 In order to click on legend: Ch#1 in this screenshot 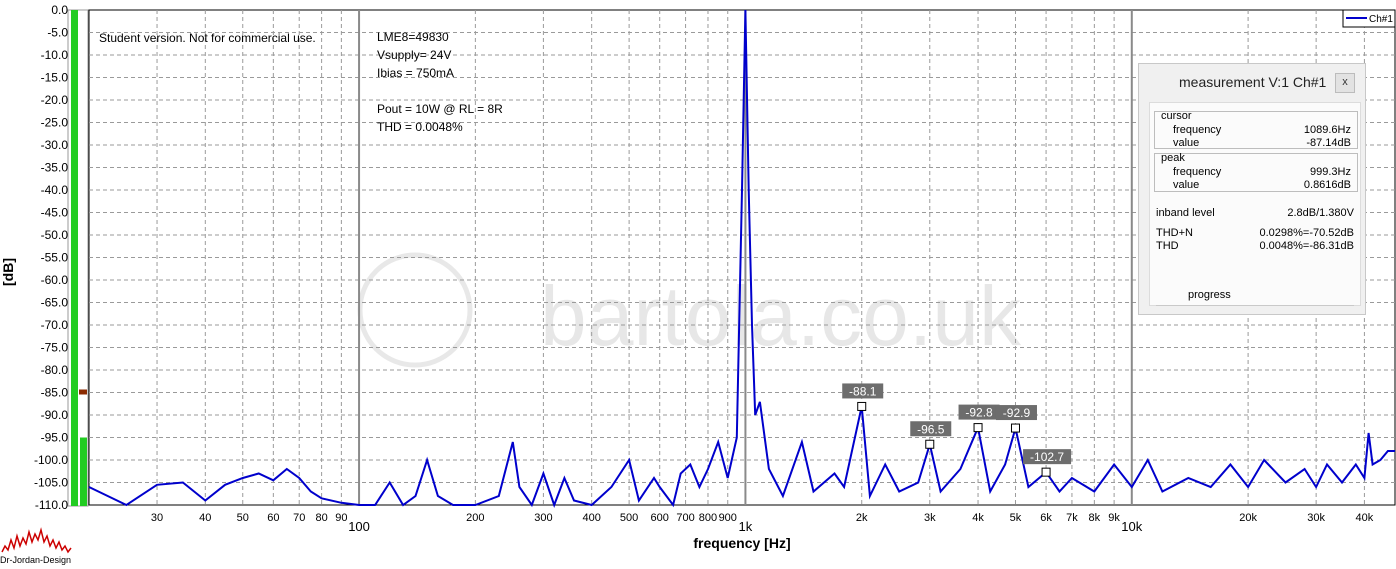, I will do `click(1369, 18)`.